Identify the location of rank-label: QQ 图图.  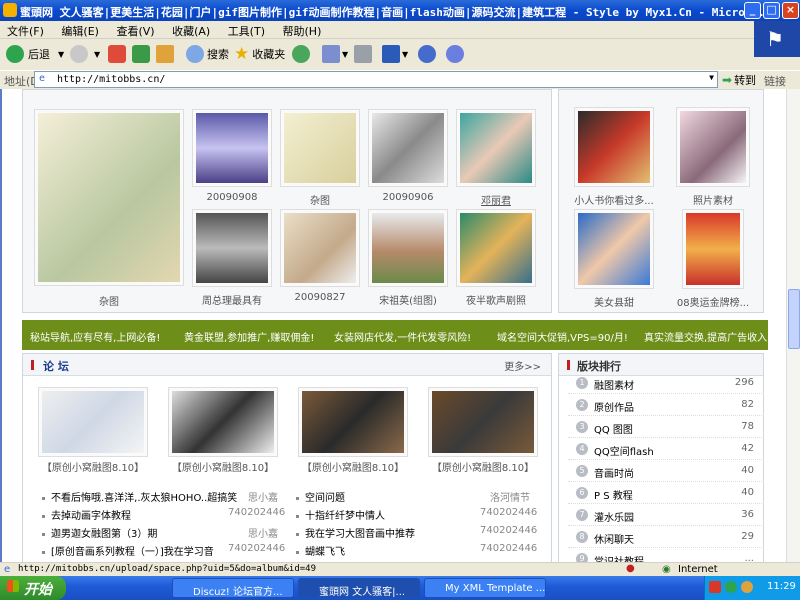
(613, 428).